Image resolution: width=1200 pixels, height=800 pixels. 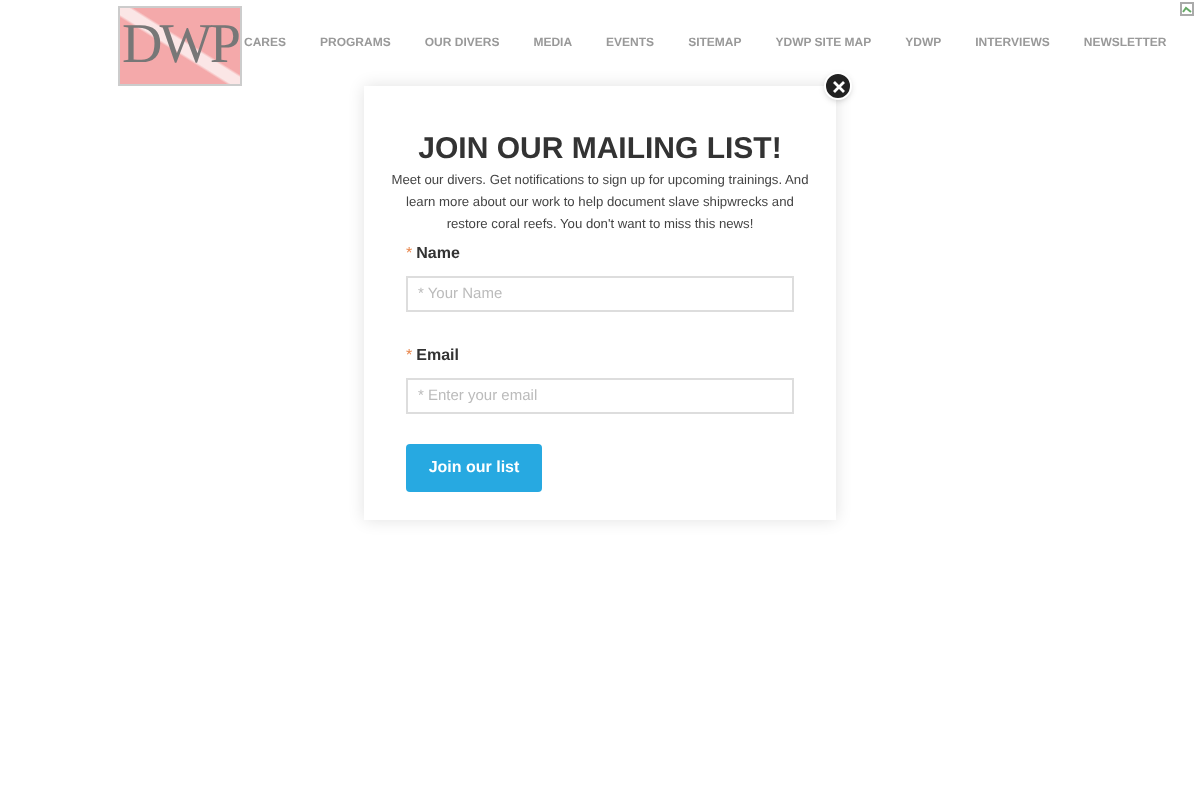 I want to click on close-button, so click(x=838, y=86).